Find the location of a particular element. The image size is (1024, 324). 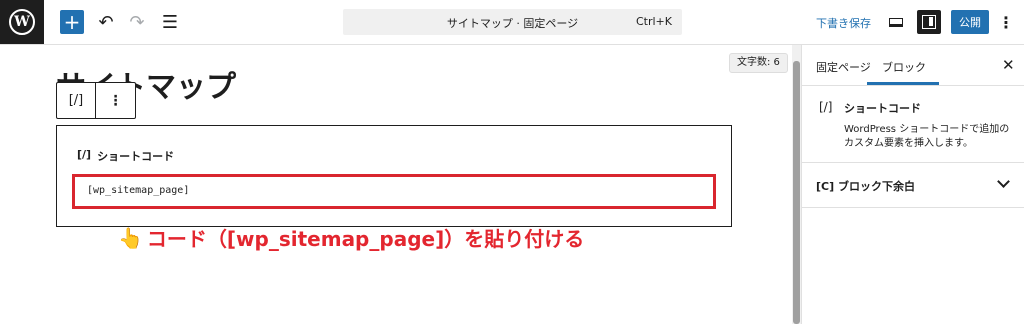

wordpress-logo-button: W is located at coordinates (22, 22).